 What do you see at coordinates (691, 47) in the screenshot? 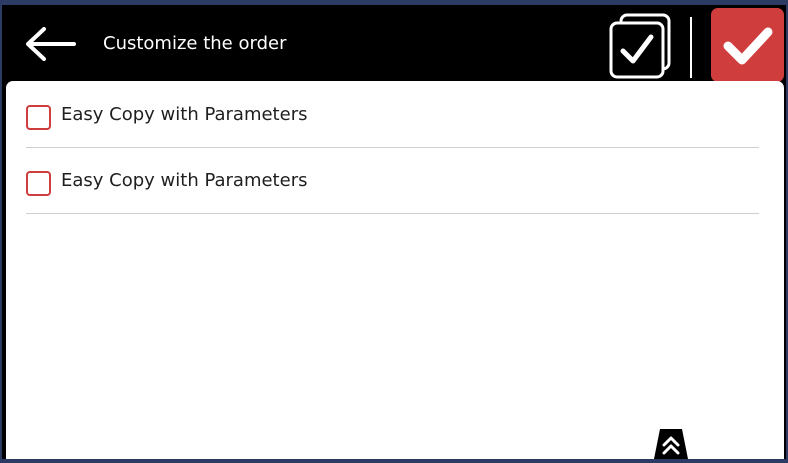
I see `header-divider` at bounding box center [691, 47].